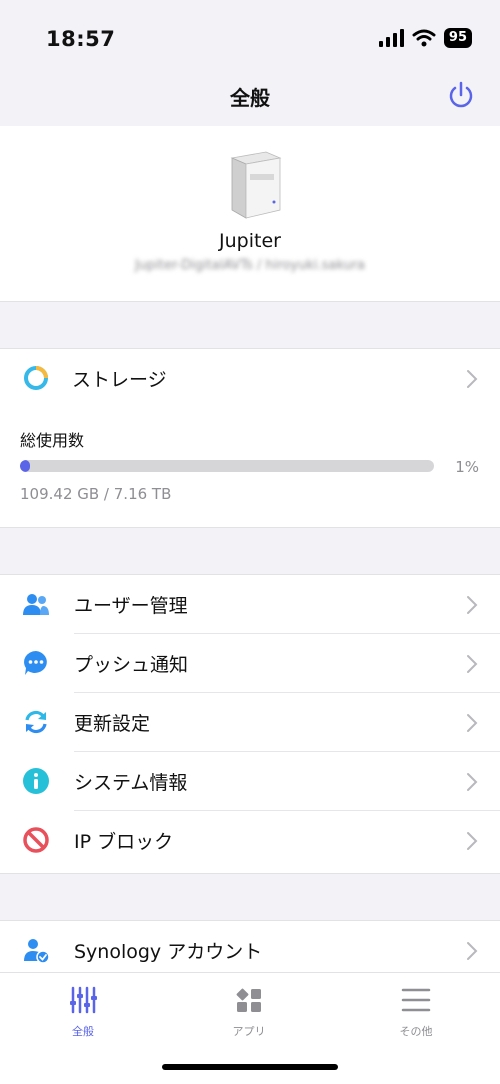 The image size is (500, 1084). Describe the element at coordinates (249, 1031) in the screenshot. I see `tab-label: アプリ` at that location.